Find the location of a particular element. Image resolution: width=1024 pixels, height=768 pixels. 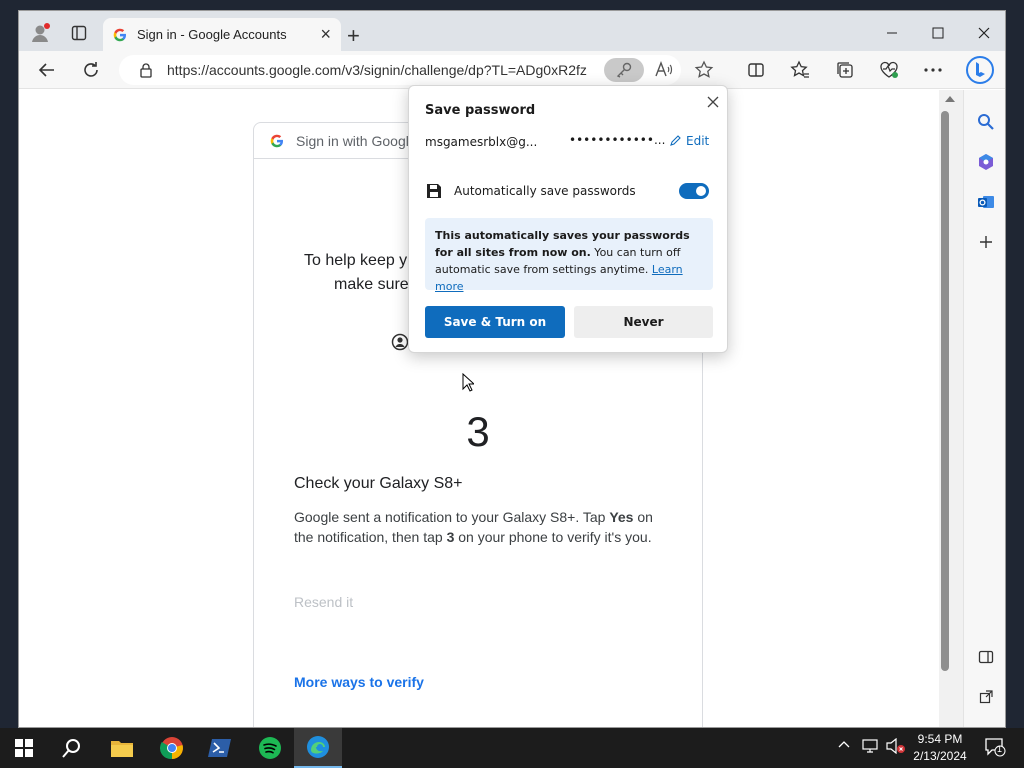

resend-link: Resend it is located at coordinates (323, 602).